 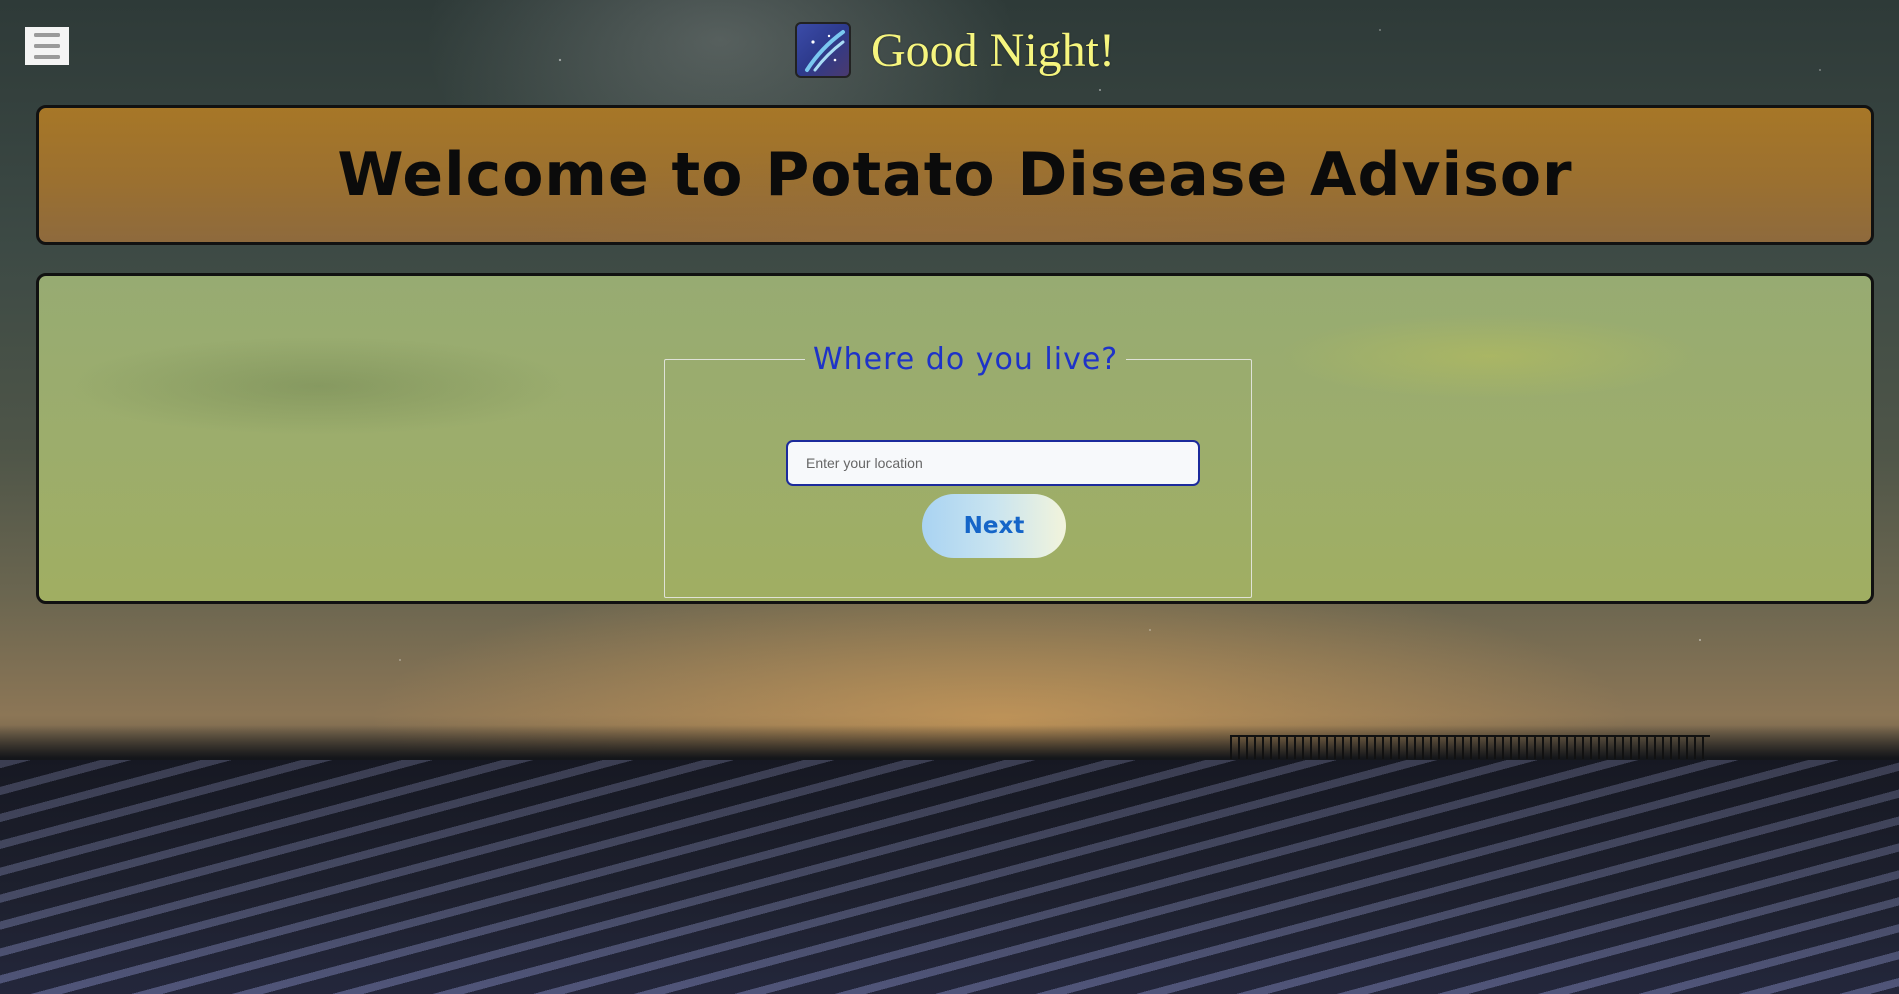 I want to click on welcome-banner: Welcome to Potato Disease Advisor, so click(x=955, y=175).